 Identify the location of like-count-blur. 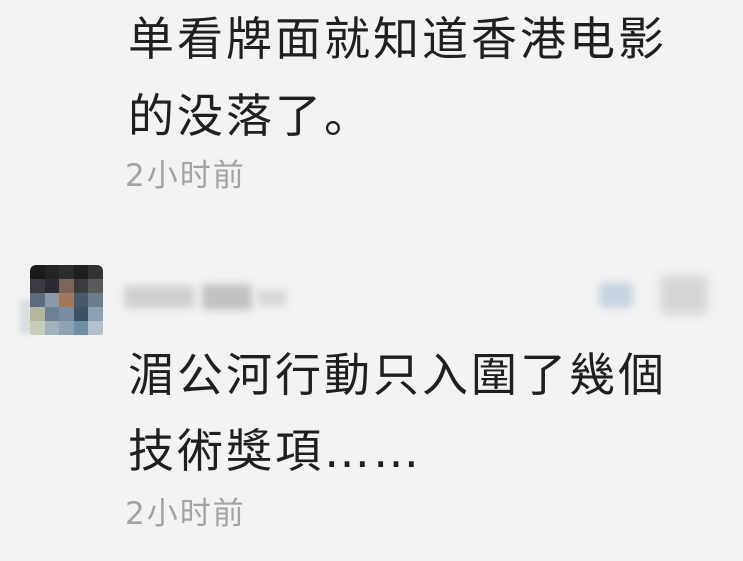
(684, 295).